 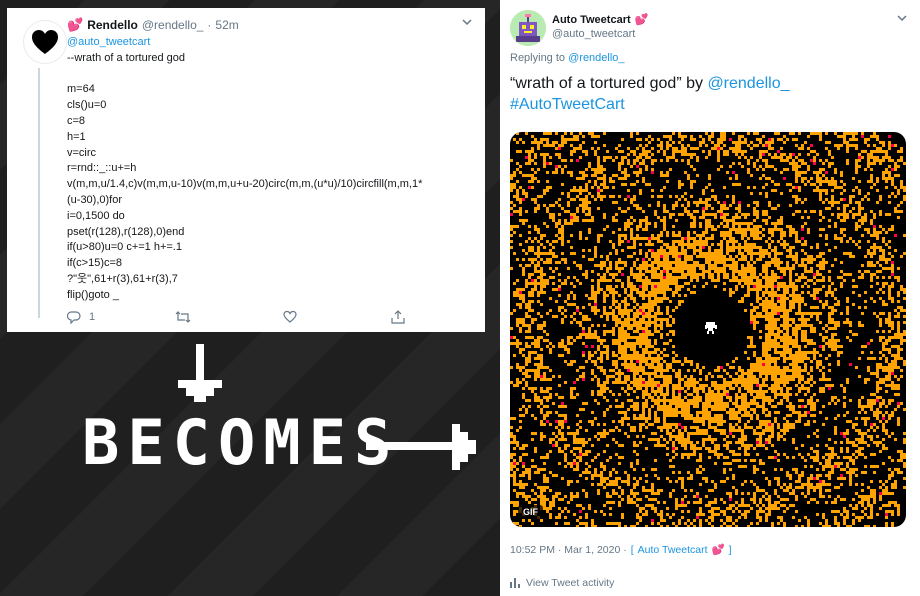 I want to click on reply-icon, so click(x=74, y=317).